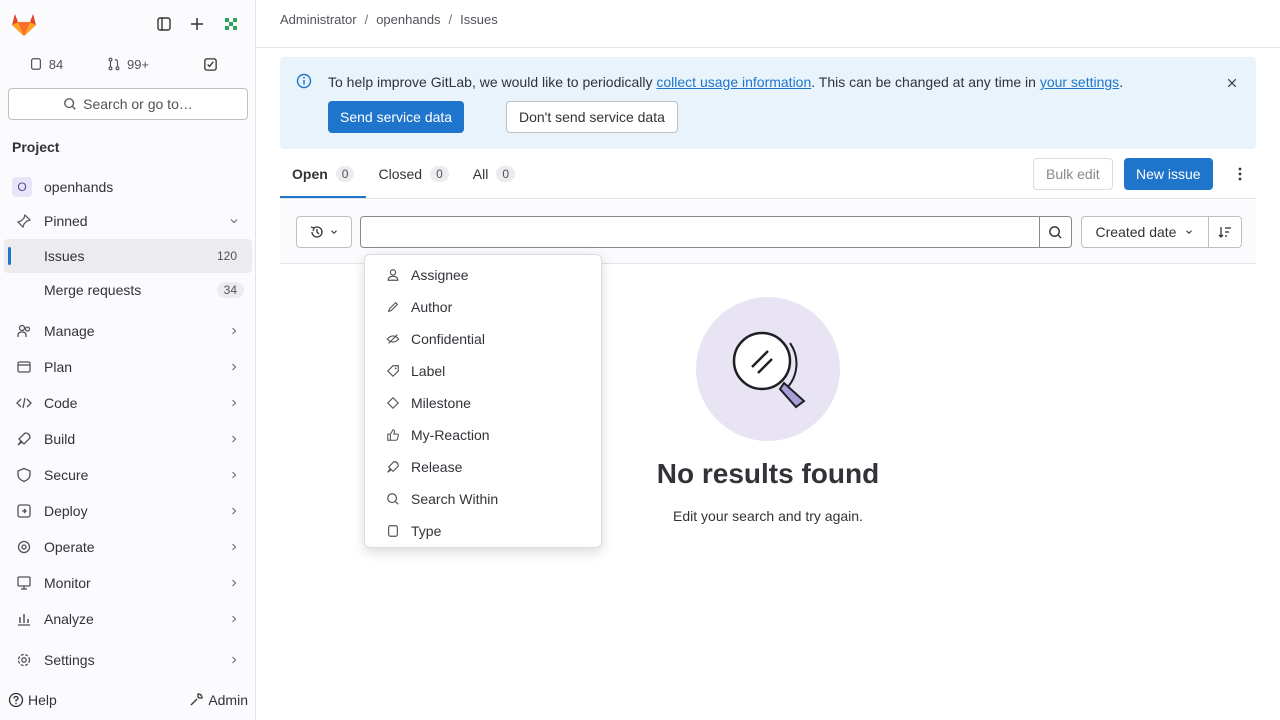  I want to click on banner-text: ., so click(1121, 82).